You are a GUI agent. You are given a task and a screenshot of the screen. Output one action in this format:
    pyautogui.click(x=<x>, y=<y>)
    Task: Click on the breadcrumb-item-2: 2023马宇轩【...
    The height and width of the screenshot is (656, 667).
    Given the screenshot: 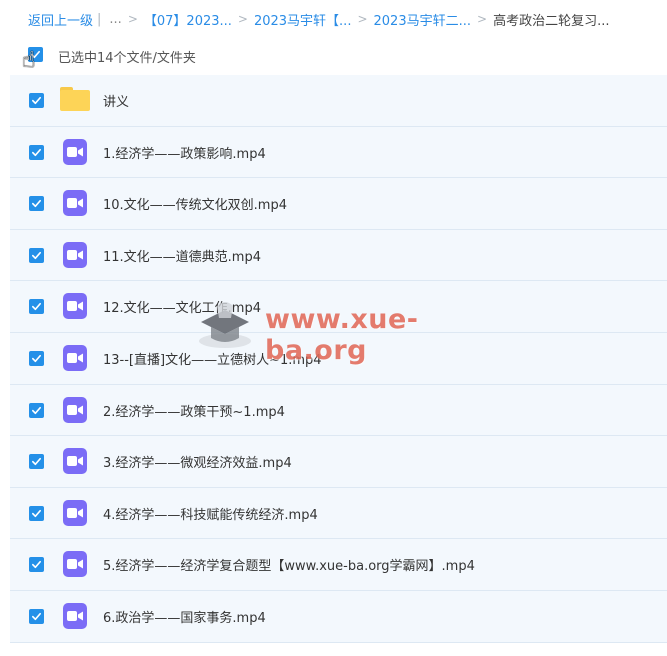 What is the action you would take?
    pyautogui.click(x=302, y=19)
    